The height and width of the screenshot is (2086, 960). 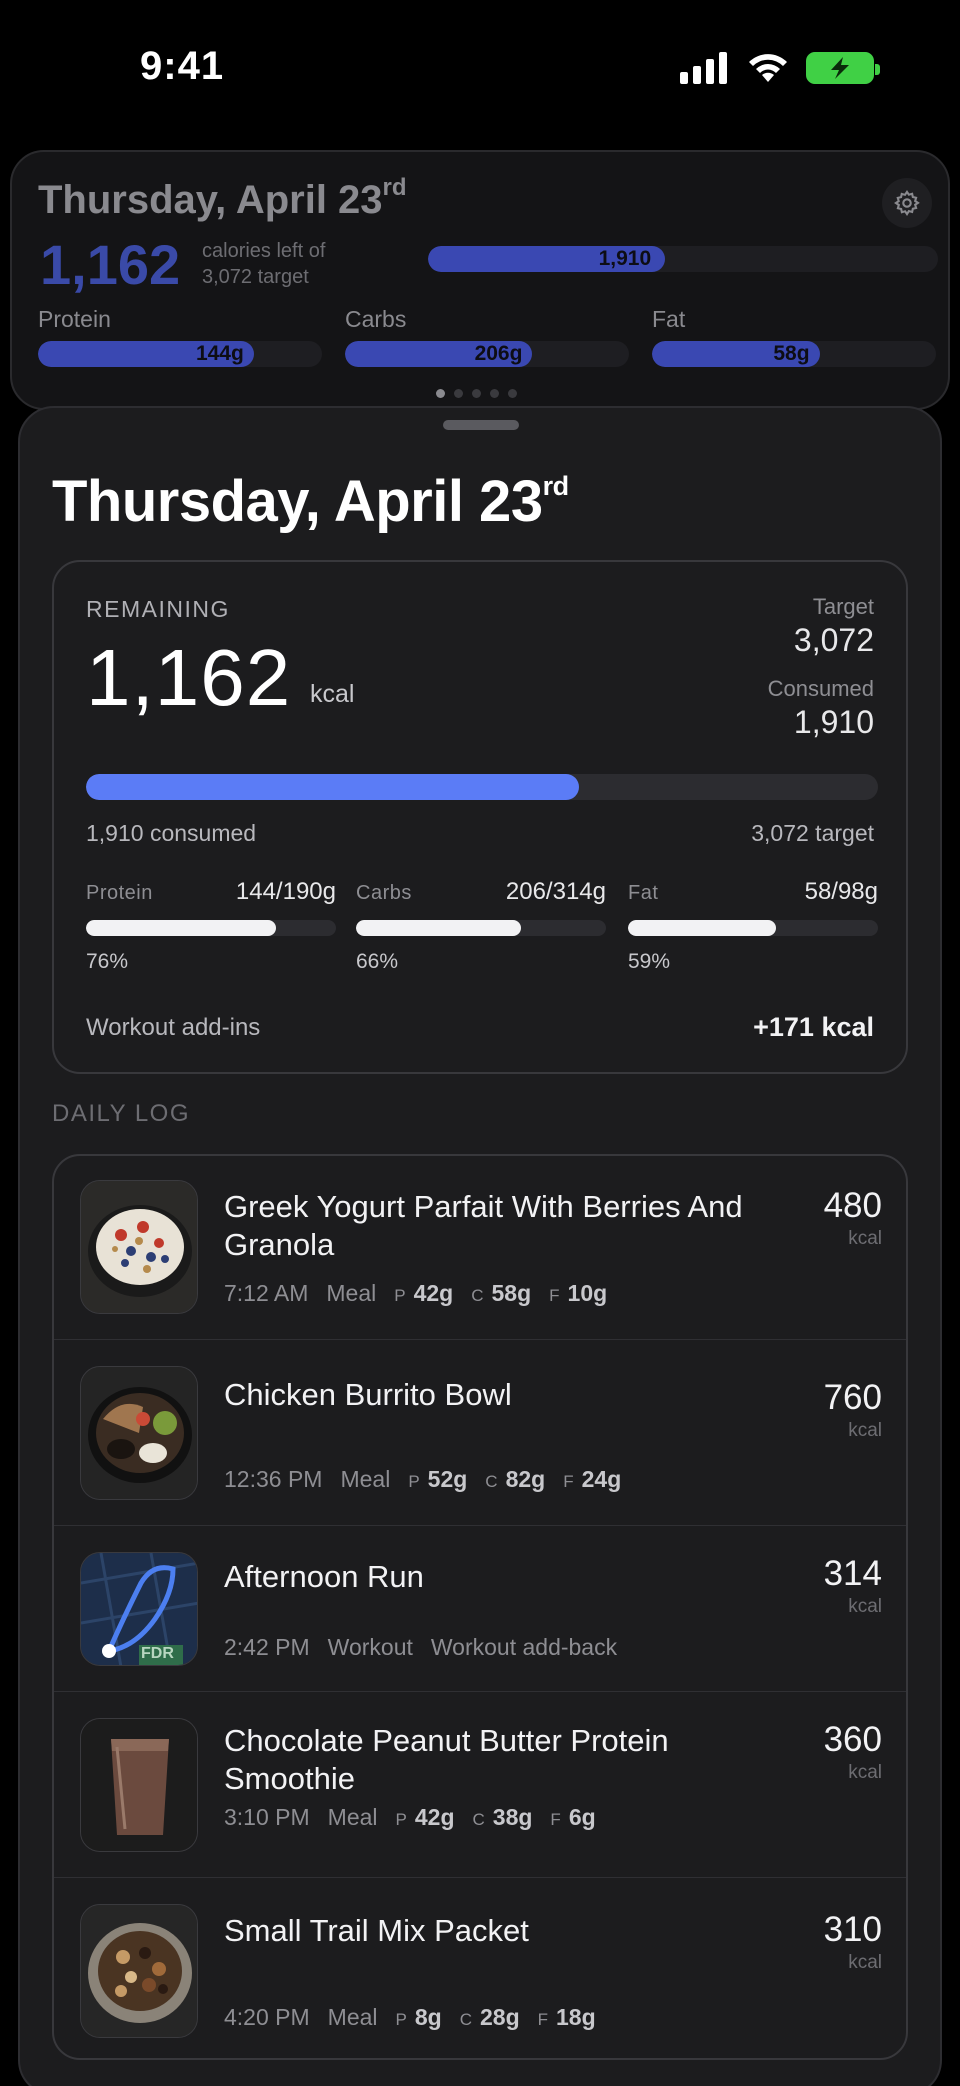 What do you see at coordinates (833, 640) in the screenshot?
I see `target-value: 3,072` at bounding box center [833, 640].